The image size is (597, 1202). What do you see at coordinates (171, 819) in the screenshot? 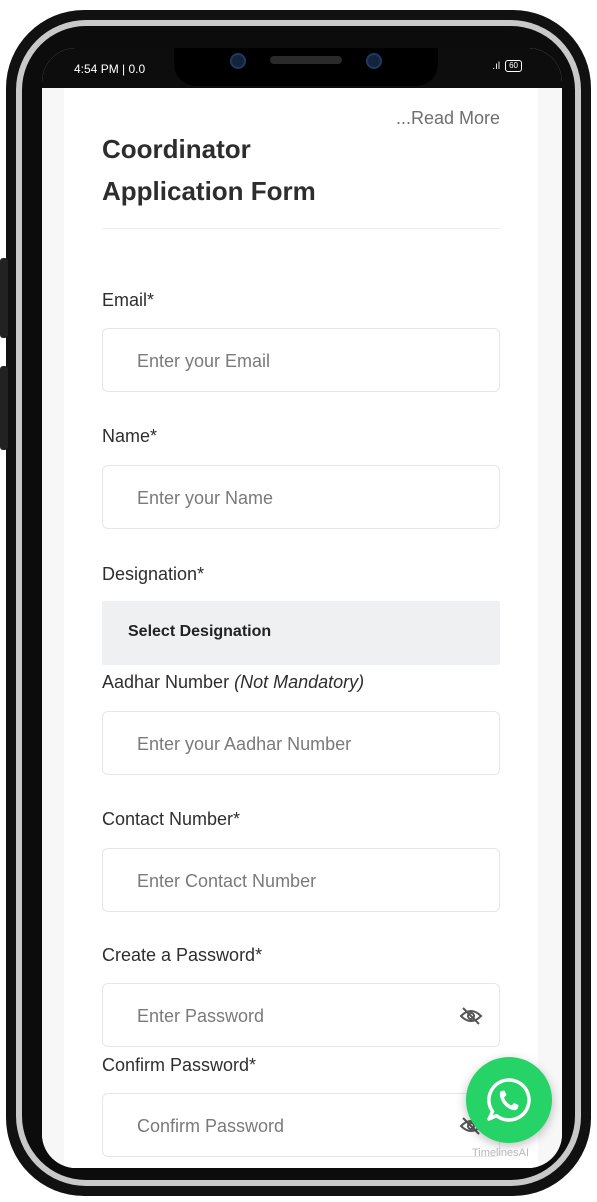
I see `contact-label: Contact Number*` at bounding box center [171, 819].